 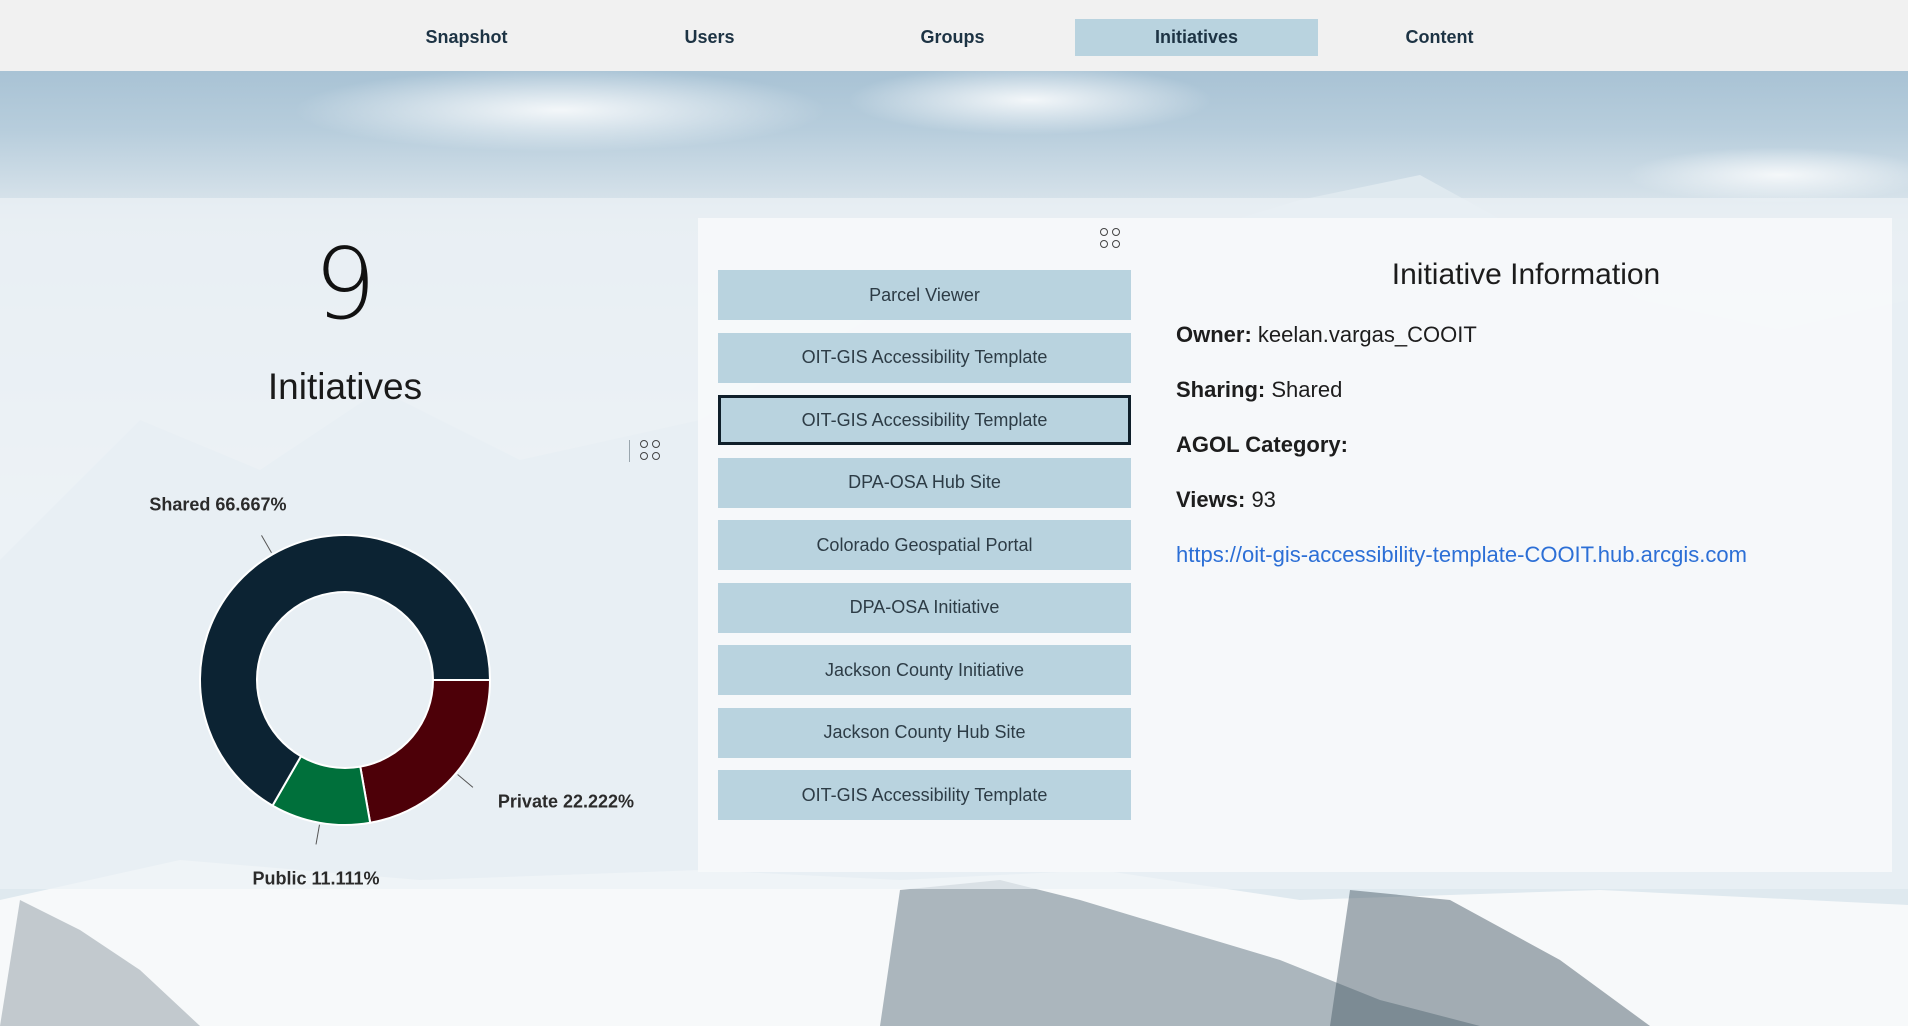 What do you see at coordinates (1307, 389) in the screenshot?
I see `sharing-value: Shared` at bounding box center [1307, 389].